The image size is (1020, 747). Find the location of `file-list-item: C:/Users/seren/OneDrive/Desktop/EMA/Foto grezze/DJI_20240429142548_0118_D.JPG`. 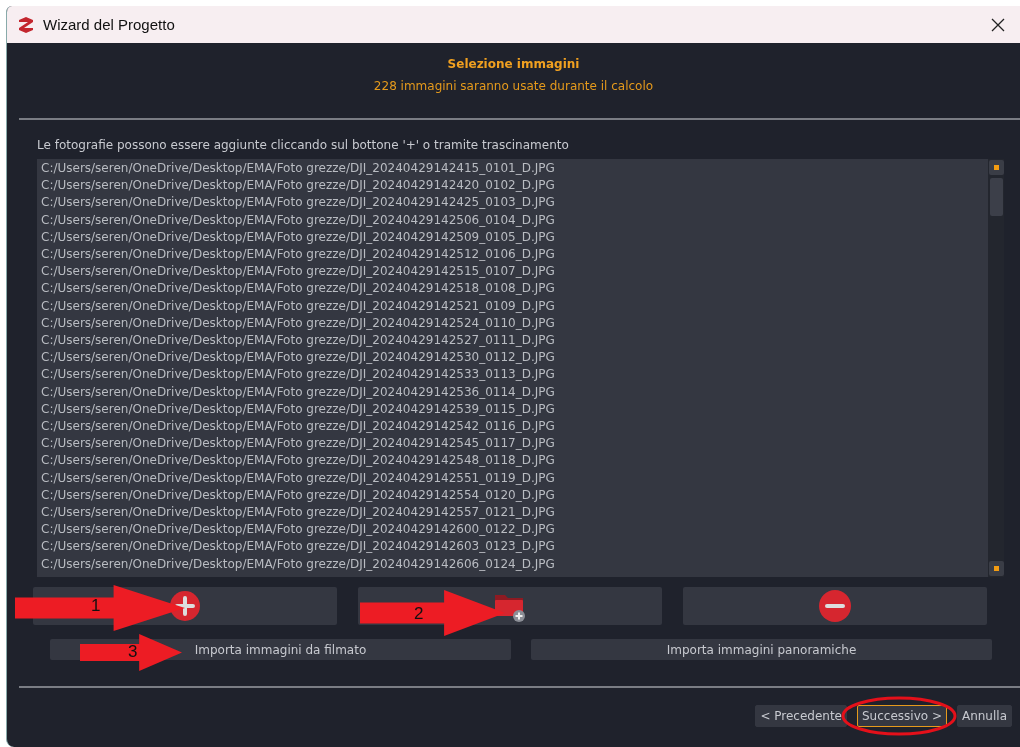

file-list-item: C:/Users/seren/OneDrive/Desktop/EMA/Foto grezze/DJI_20240429142548_0118_D.JPG is located at coordinates (514, 461).